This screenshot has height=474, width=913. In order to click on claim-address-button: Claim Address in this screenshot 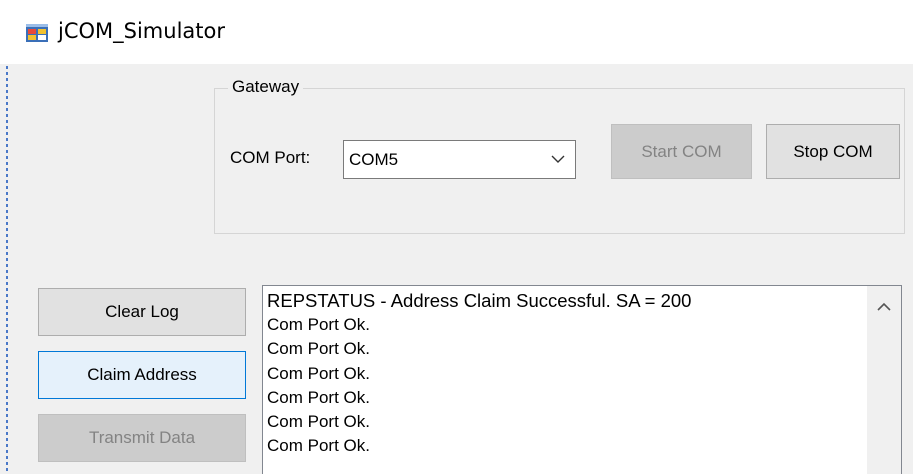, I will do `click(142, 375)`.